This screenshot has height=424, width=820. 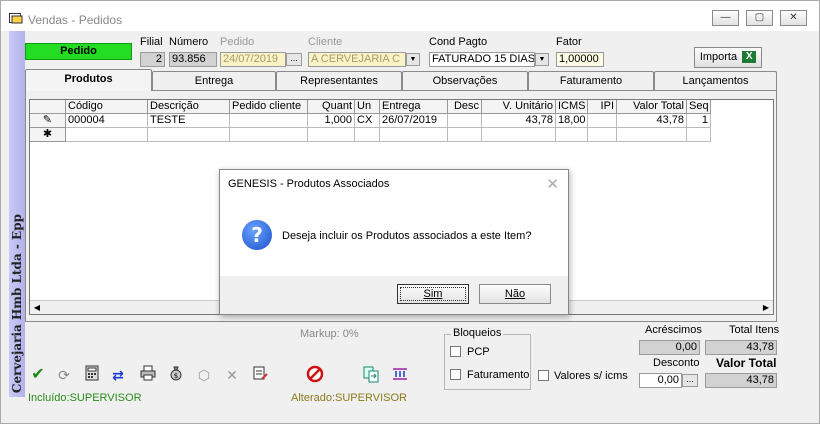 What do you see at coordinates (725, 18) in the screenshot?
I see `minimize-button: —` at bounding box center [725, 18].